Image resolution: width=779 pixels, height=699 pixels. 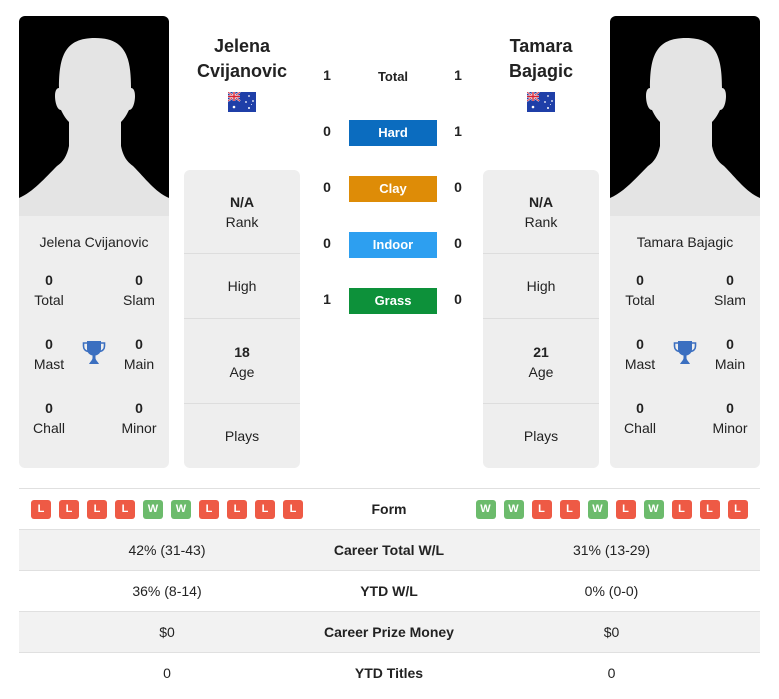 What do you see at coordinates (730, 354) in the screenshot?
I see `titles-main-right: 0 Main` at bounding box center [730, 354].